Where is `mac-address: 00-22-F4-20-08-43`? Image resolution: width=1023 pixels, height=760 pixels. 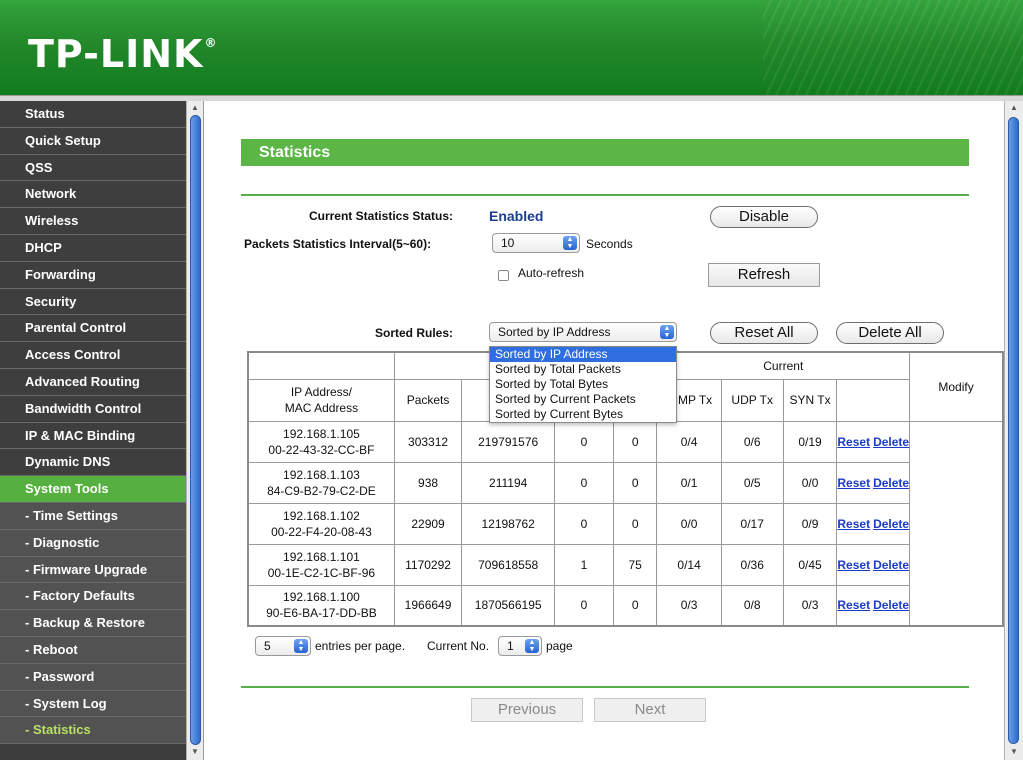 mac-address: 00-22-F4-20-08-43 is located at coordinates (321, 531).